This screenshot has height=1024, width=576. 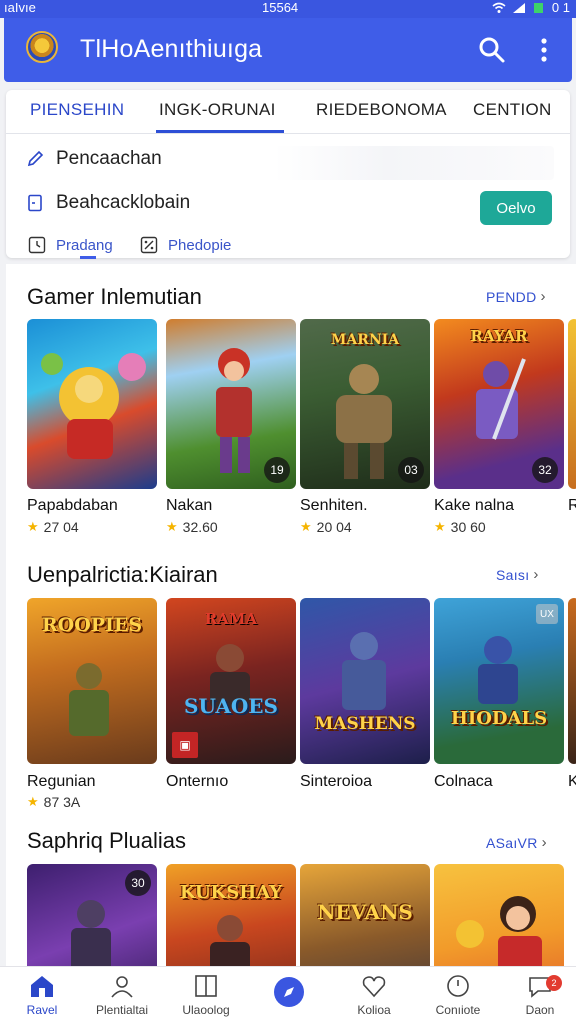 What do you see at coordinates (20, 7) in the screenshot?
I see `carrier-label: ıaIvıe` at bounding box center [20, 7].